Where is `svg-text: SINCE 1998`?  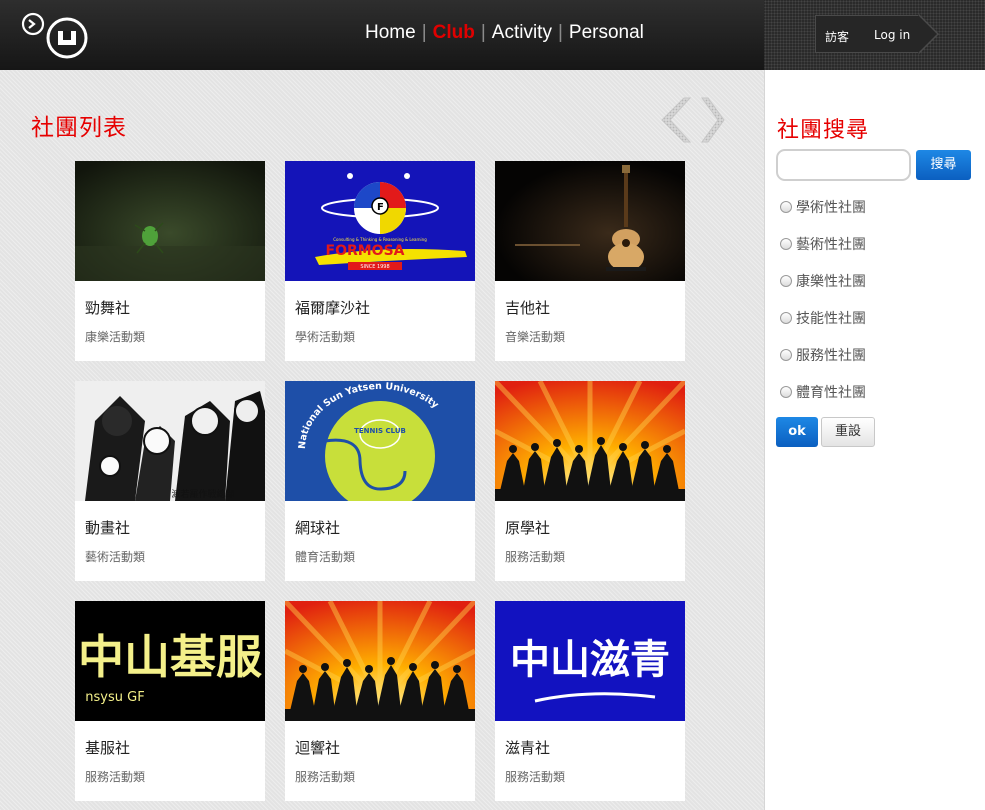
svg-text: SINCE 1998 is located at coordinates (374, 267).